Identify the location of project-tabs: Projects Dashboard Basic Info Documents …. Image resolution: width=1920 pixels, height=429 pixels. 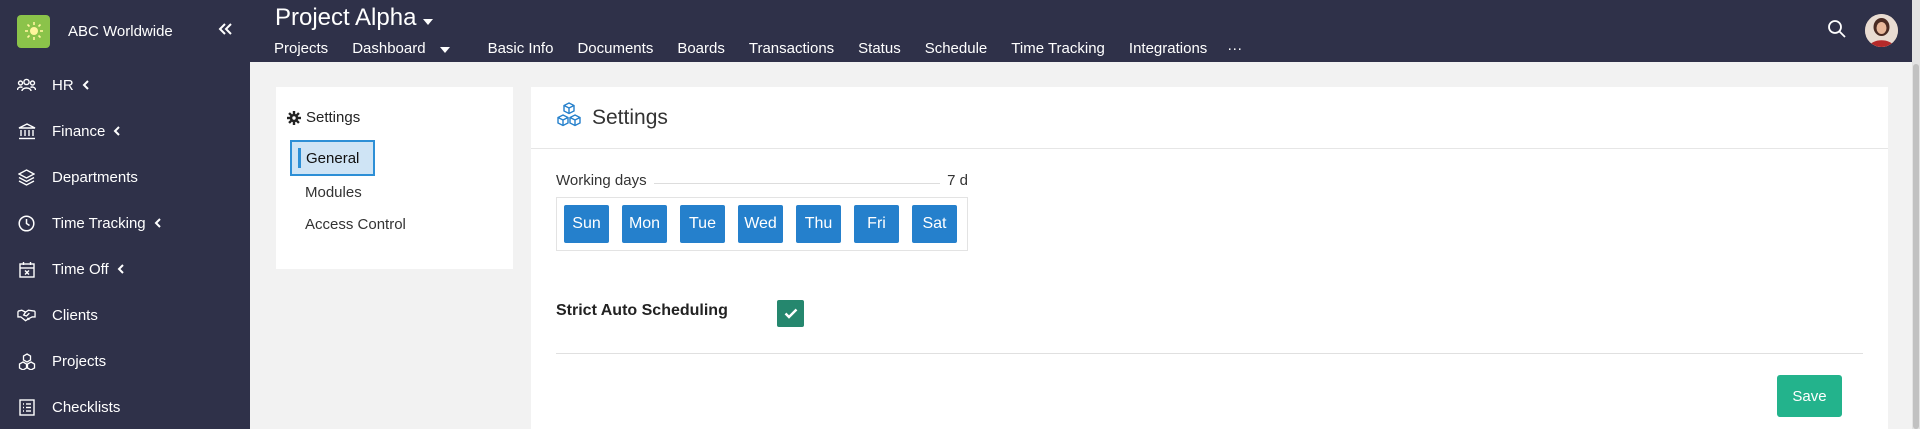
(756, 48).